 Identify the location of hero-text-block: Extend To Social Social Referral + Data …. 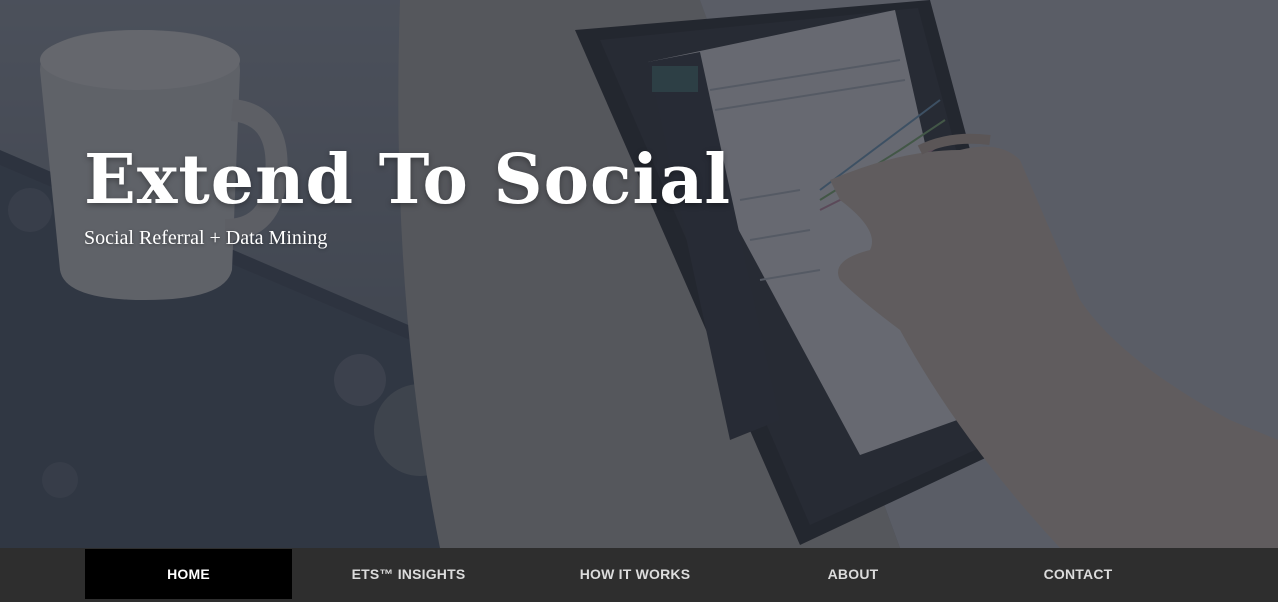
(407, 195).